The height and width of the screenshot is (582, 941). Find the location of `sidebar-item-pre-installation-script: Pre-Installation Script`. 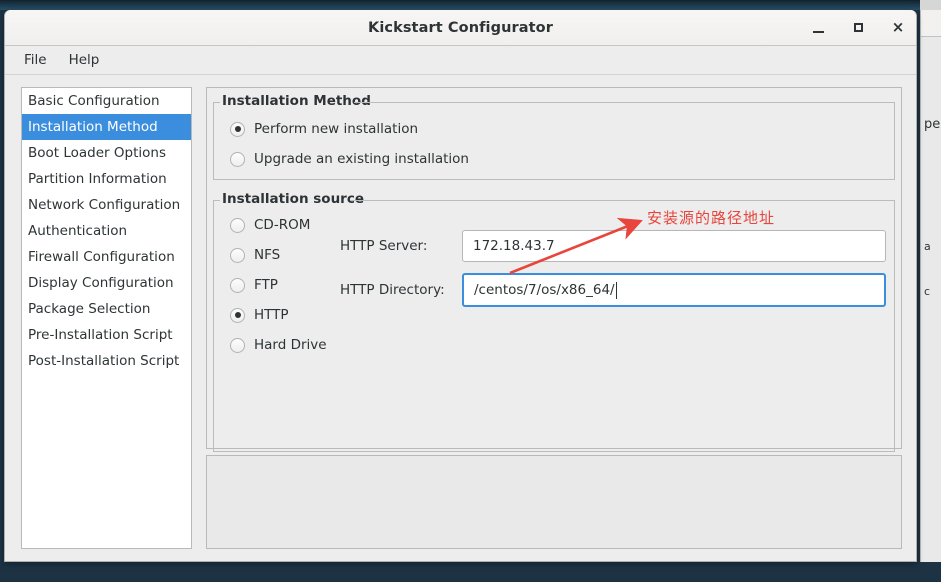

sidebar-item-pre-installation-script: Pre-Installation Script is located at coordinates (106, 335).